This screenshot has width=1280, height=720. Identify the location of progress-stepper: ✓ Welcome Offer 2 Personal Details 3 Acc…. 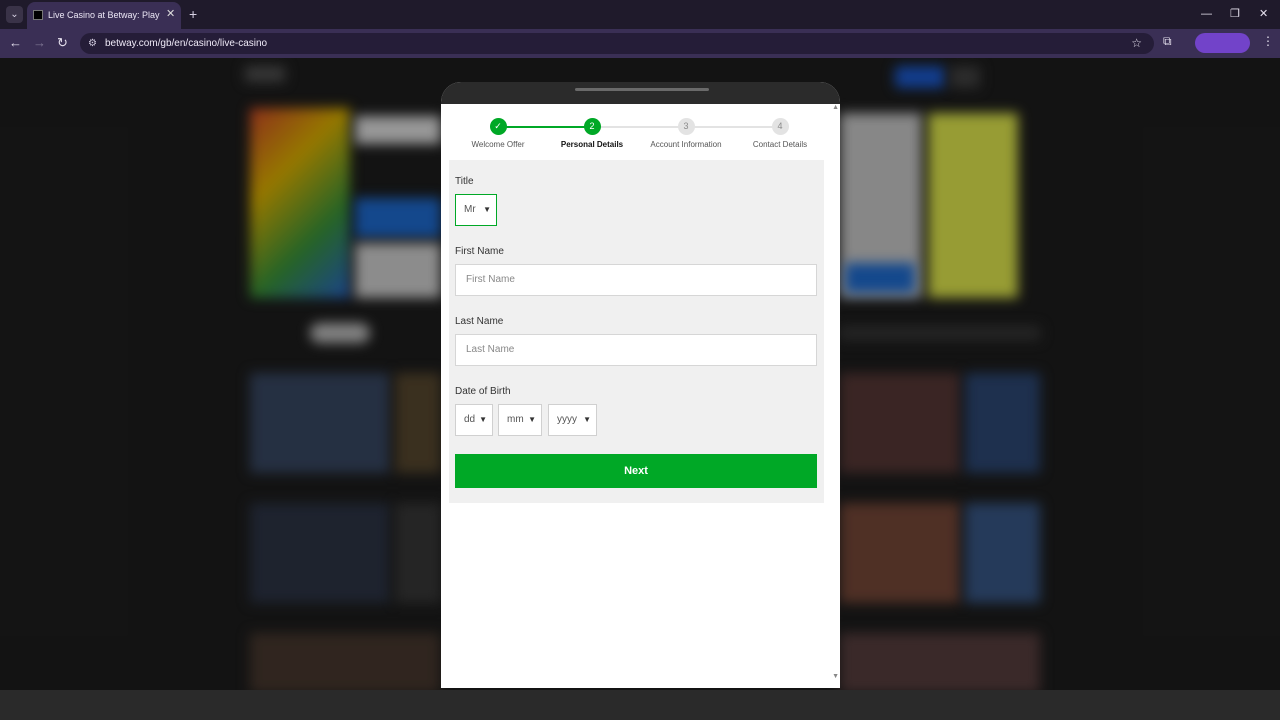
(641, 136).